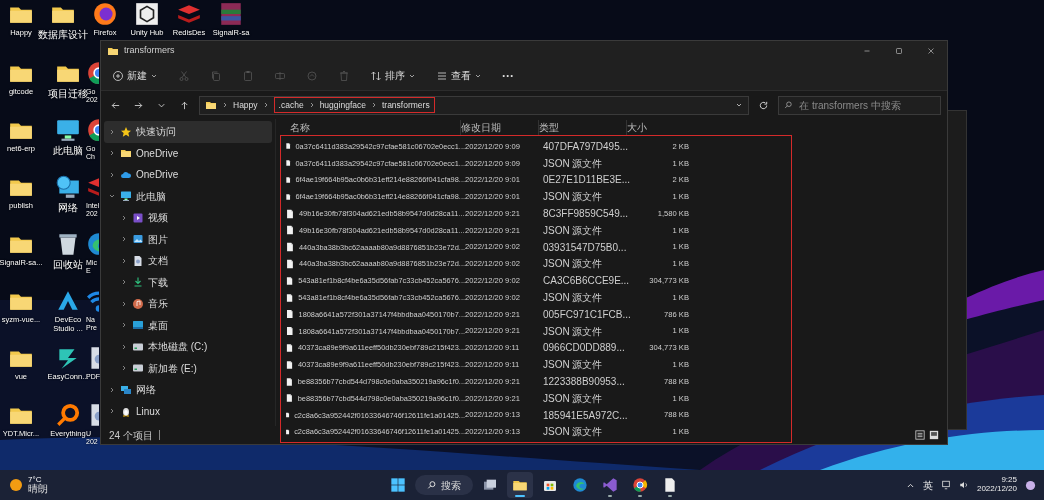  I want to click on sidebar-item: 视频, so click(188, 218).